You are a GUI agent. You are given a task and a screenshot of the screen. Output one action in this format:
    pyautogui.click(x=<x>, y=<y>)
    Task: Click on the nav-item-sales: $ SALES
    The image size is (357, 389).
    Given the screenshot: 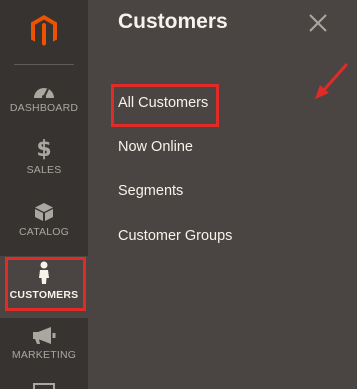 What is the action you would take?
    pyautogui.click(x=44, y=169)
    